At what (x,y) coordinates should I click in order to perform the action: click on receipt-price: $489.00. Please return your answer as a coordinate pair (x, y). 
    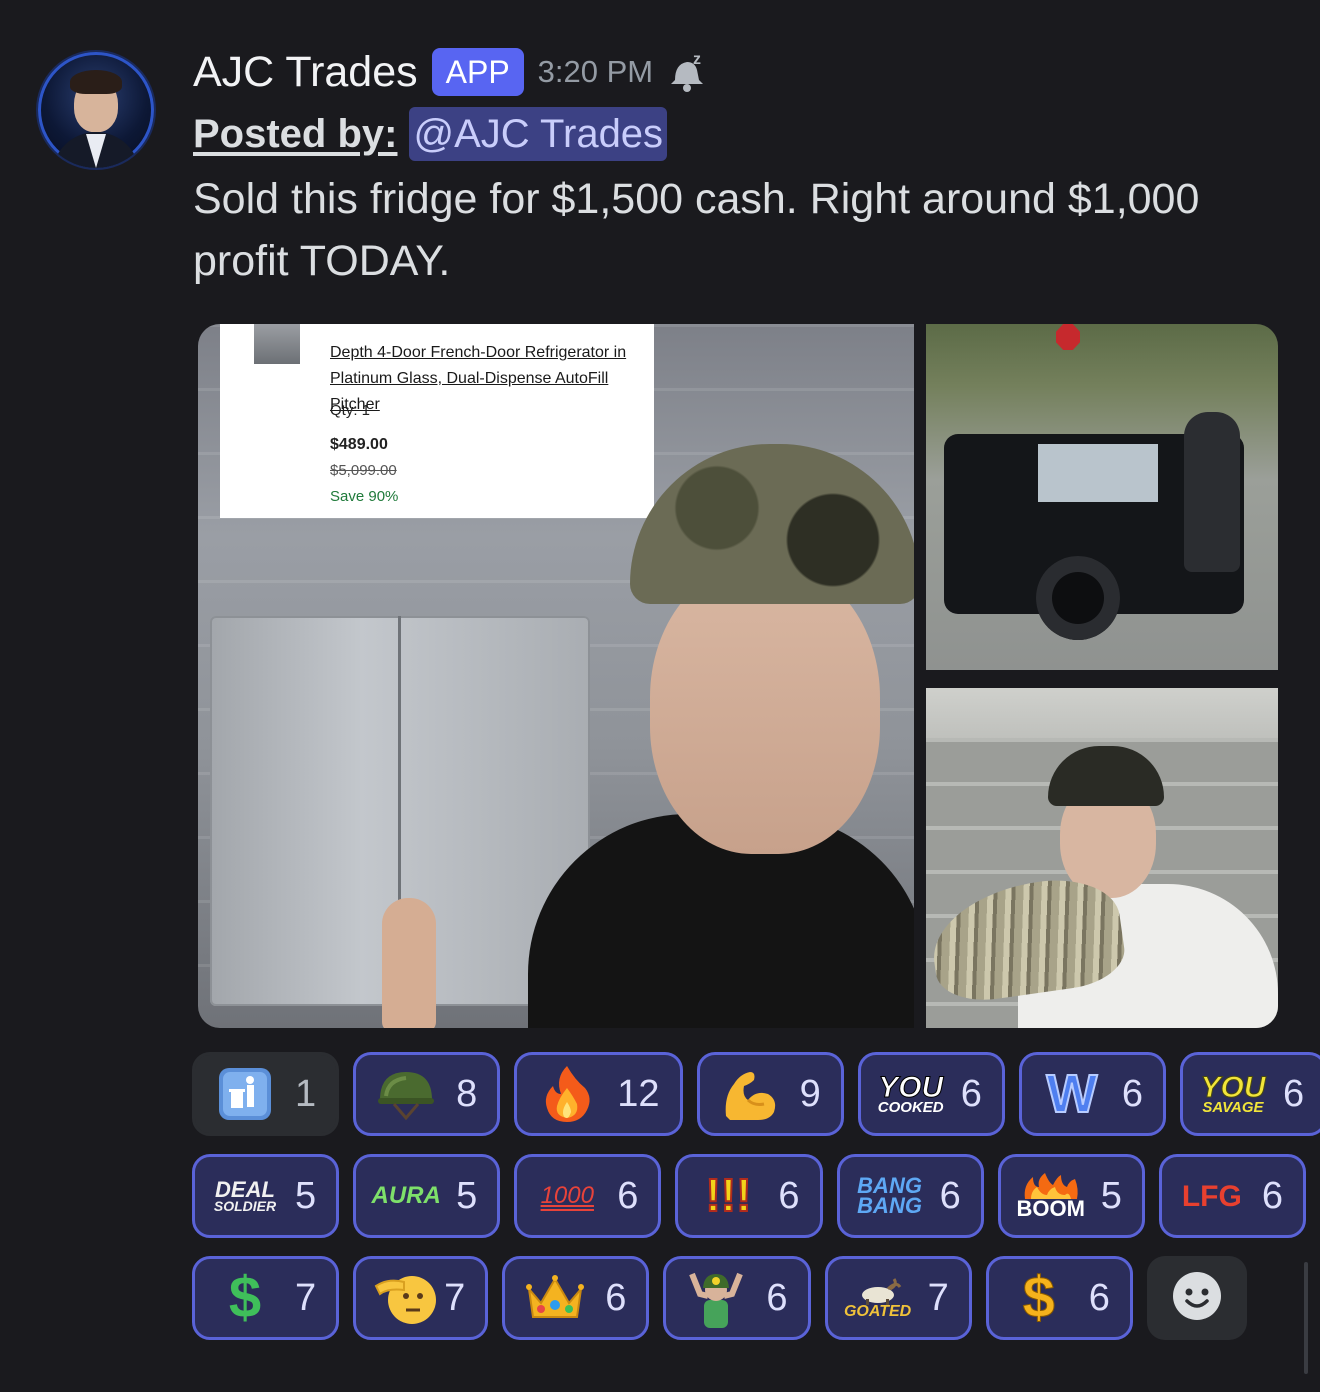
    Looking at the image, I should click on (359, 444).